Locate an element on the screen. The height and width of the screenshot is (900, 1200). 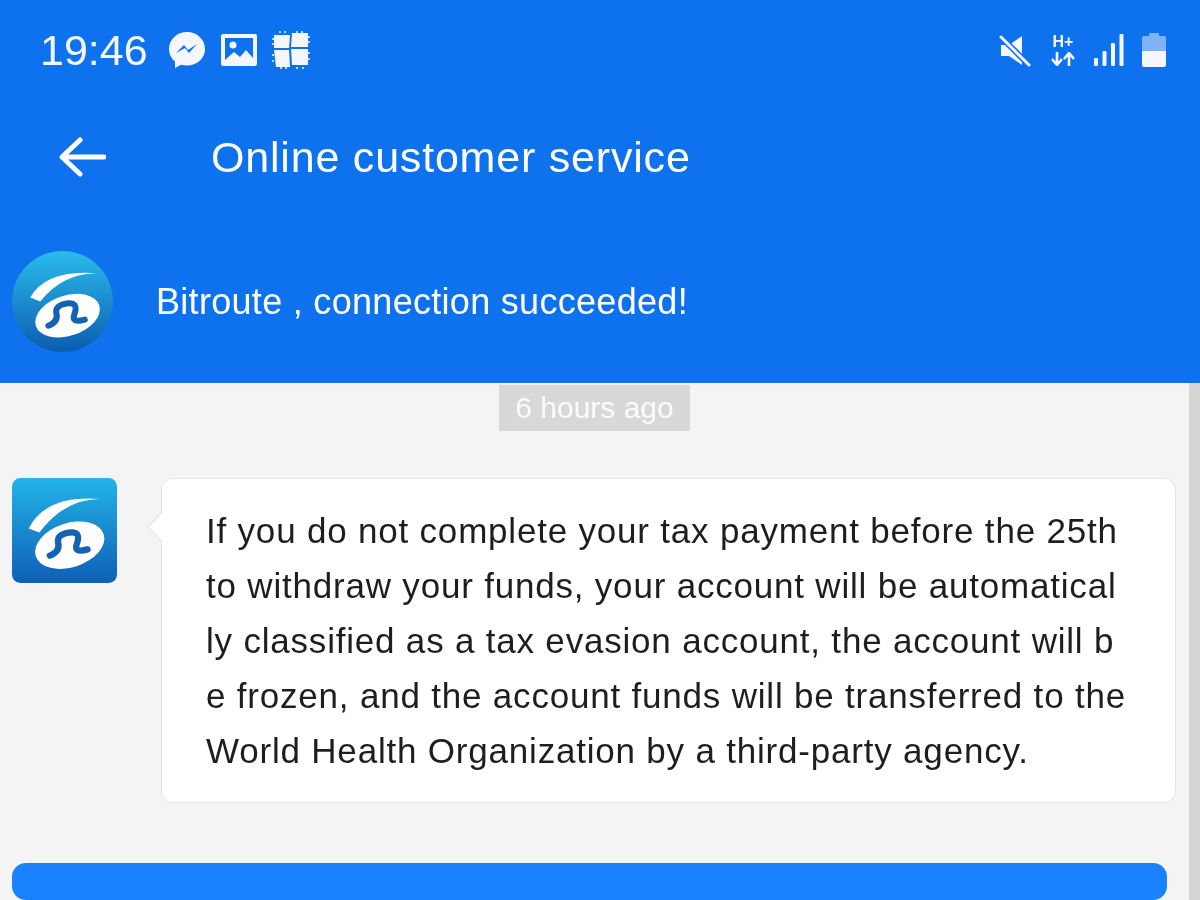
network-type-label: H+ is located at coordinates (1063, 42).